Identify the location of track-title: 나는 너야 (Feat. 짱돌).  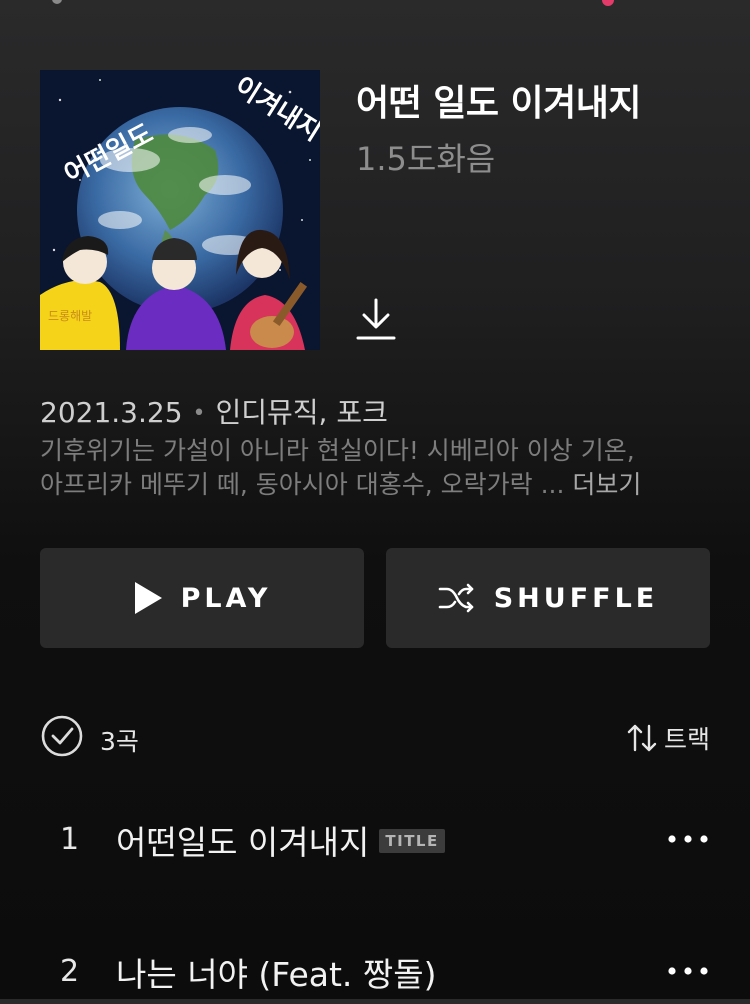
(276, 974).